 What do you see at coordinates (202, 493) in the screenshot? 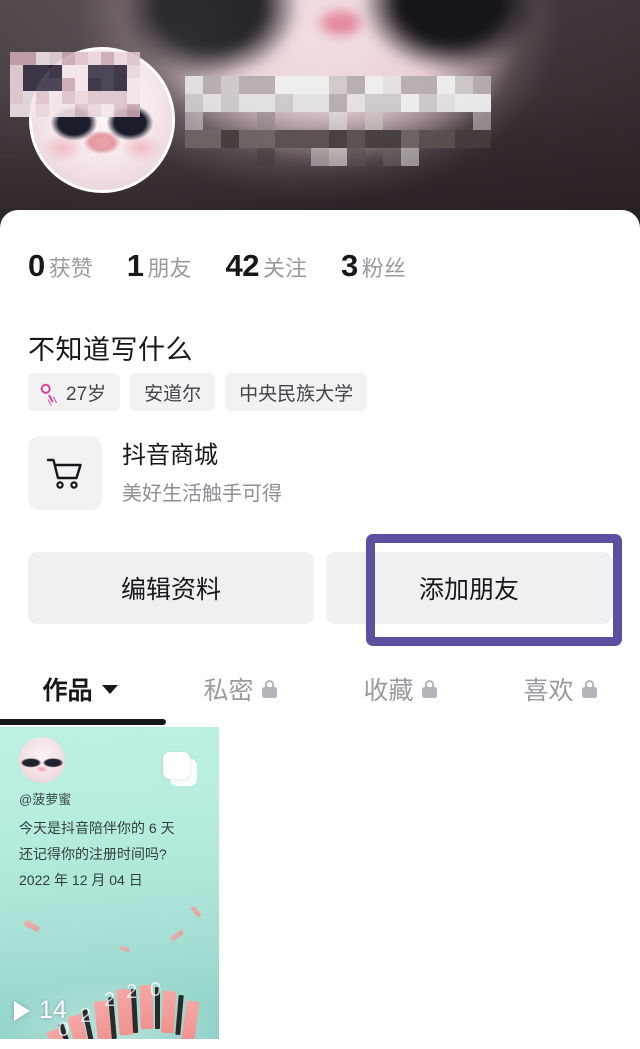
I see `shop-subtitle: 美好生活触手可得` at bounding box center [202, 493].